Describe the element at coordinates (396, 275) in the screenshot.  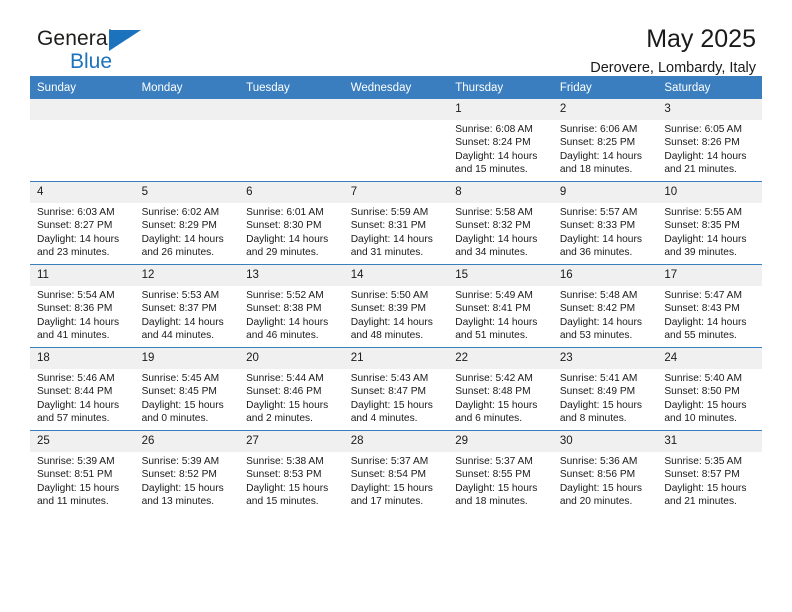
I see `day-number: 14` at that location.